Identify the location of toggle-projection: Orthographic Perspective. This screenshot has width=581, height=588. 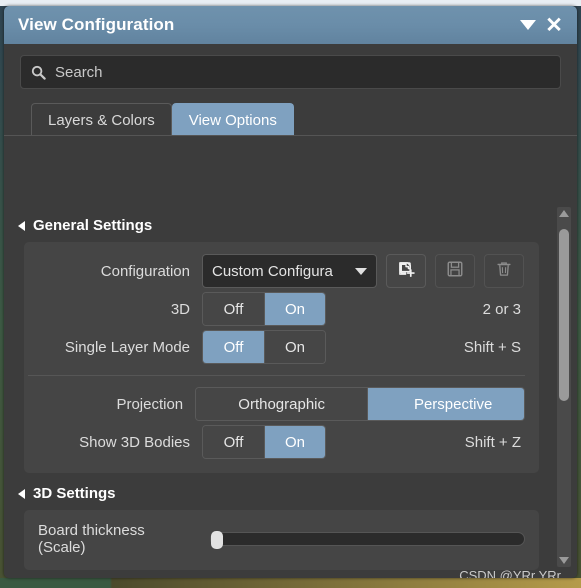
(360, 404).